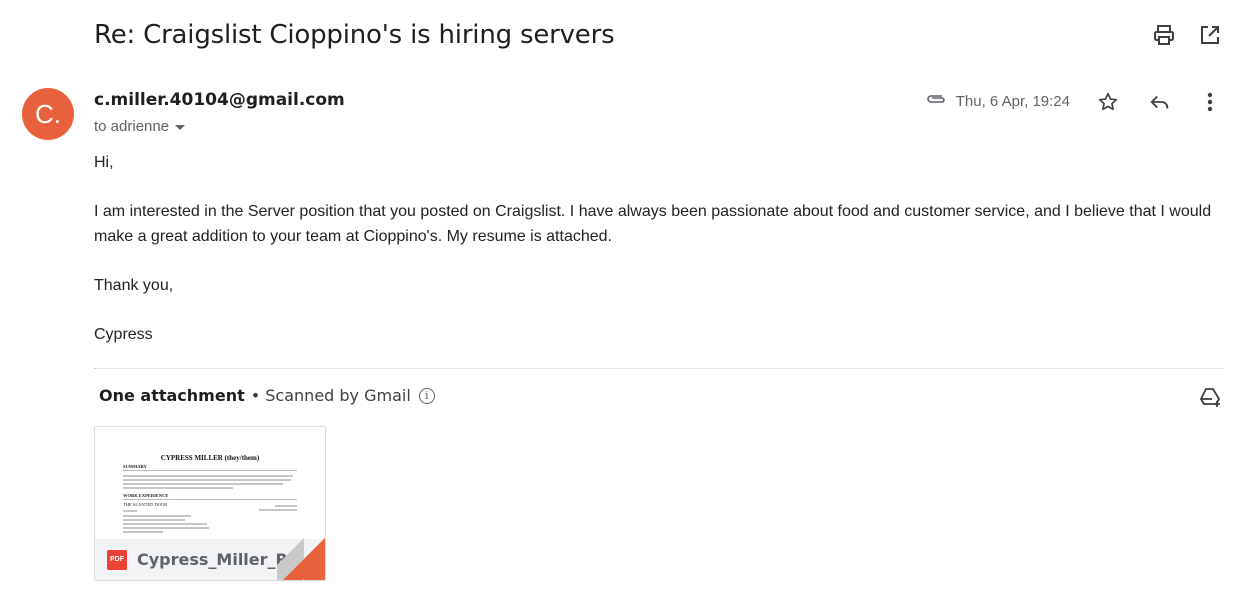 This screenshot has height=606, width=1248. Describe the element at coordinates (104, 162) in the screenshot. I see `greeting: Hi,` at that location.